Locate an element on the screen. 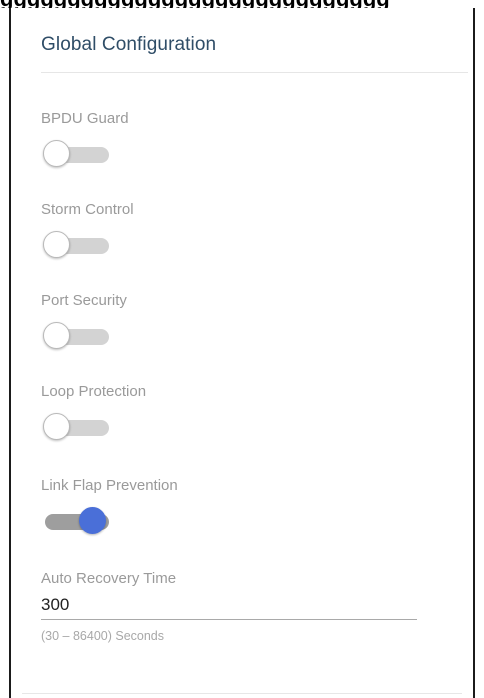 The height and width of the screenshot is (698, 484). loop-protection-label: Loop Protection is located at coordinates (94, 391).